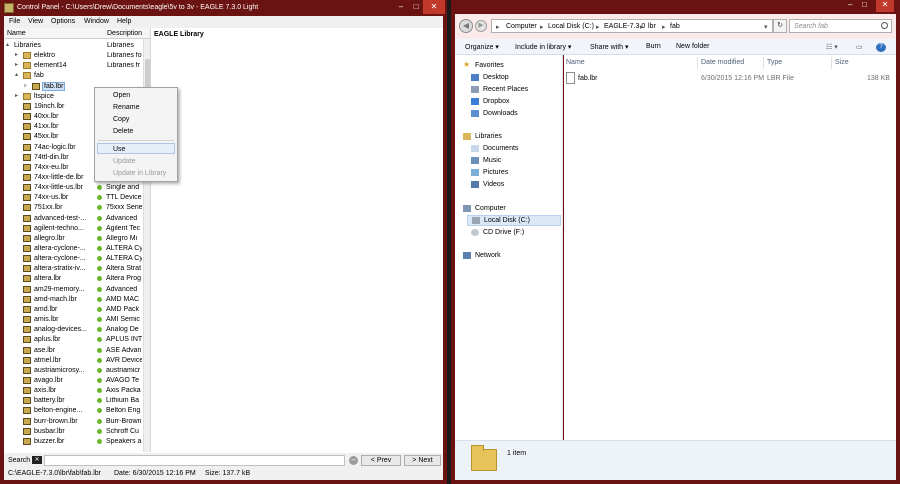 Image resolution: width=900 pixels, height=484 pixels. I want to click on tree-row: analog-devices... Analog De, so click(74, 330).